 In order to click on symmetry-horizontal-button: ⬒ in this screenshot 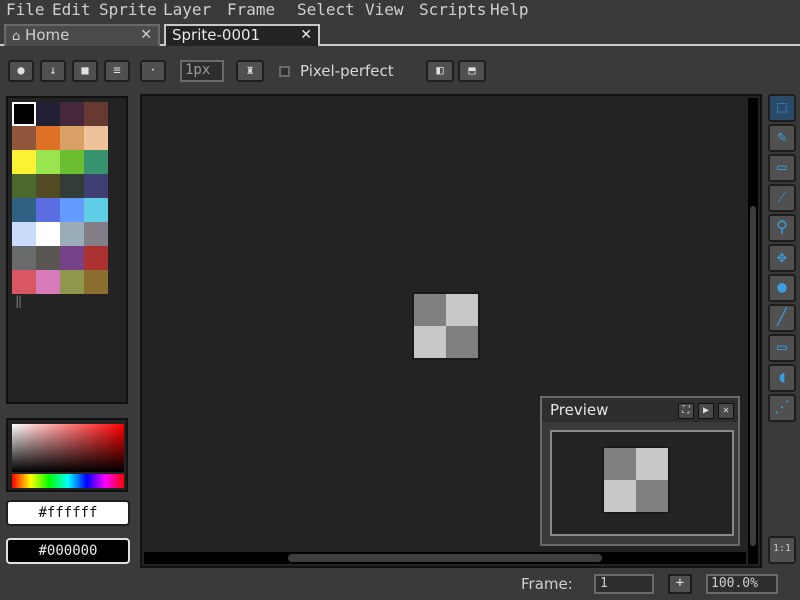, I will do `click(472, 71)`.